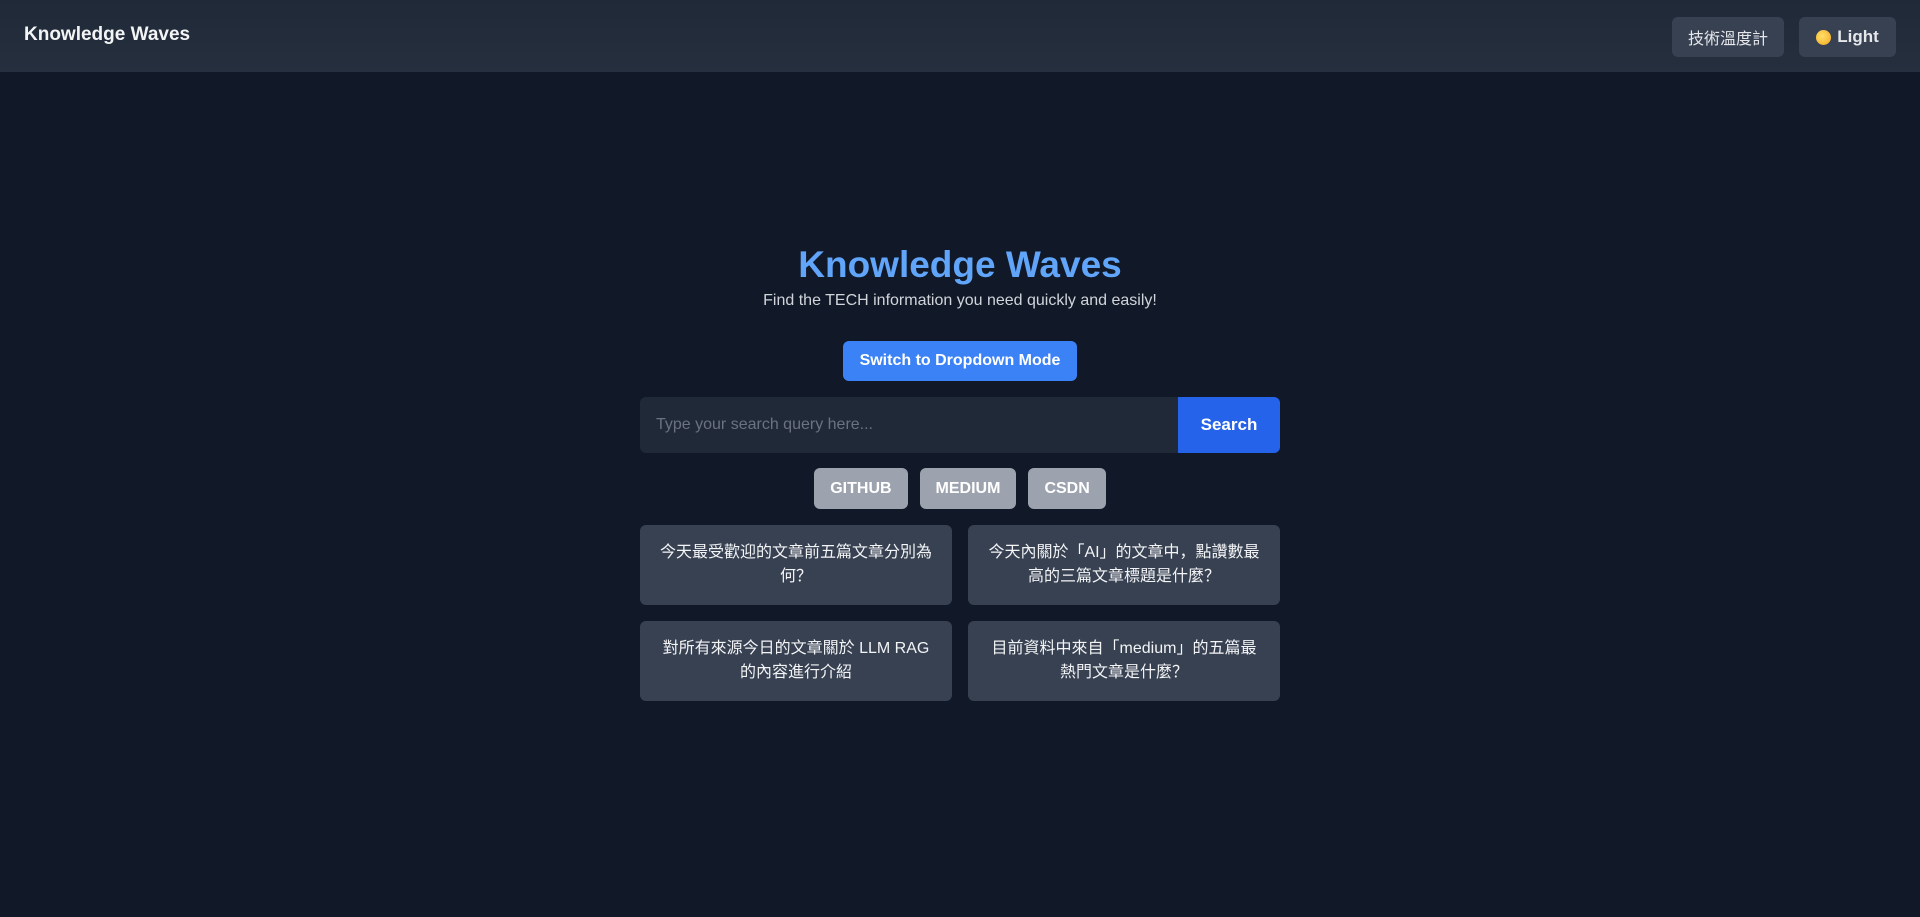  Describe the element at coordinates (107, 35) in the screenshot. I see `brand-title: Knowledge Waves` at that location.